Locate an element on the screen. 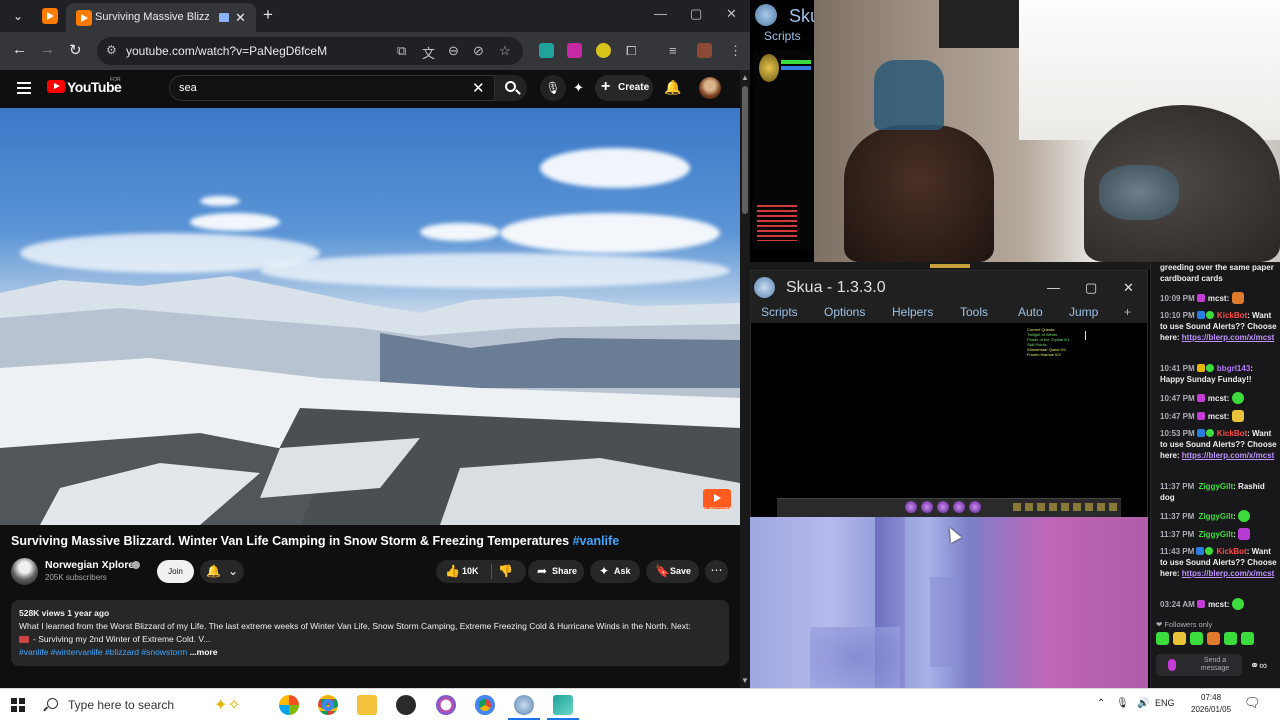  skua-menu-helpers: Helpers is located at coordinates (912, 312).